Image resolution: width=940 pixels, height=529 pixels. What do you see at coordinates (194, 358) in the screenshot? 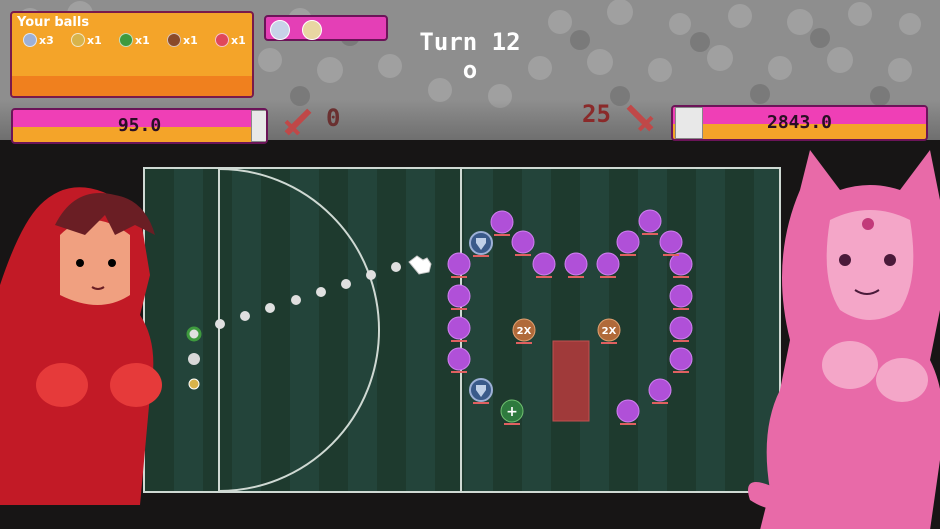
I see `launcher-balls` at bounding box center [194, 358].